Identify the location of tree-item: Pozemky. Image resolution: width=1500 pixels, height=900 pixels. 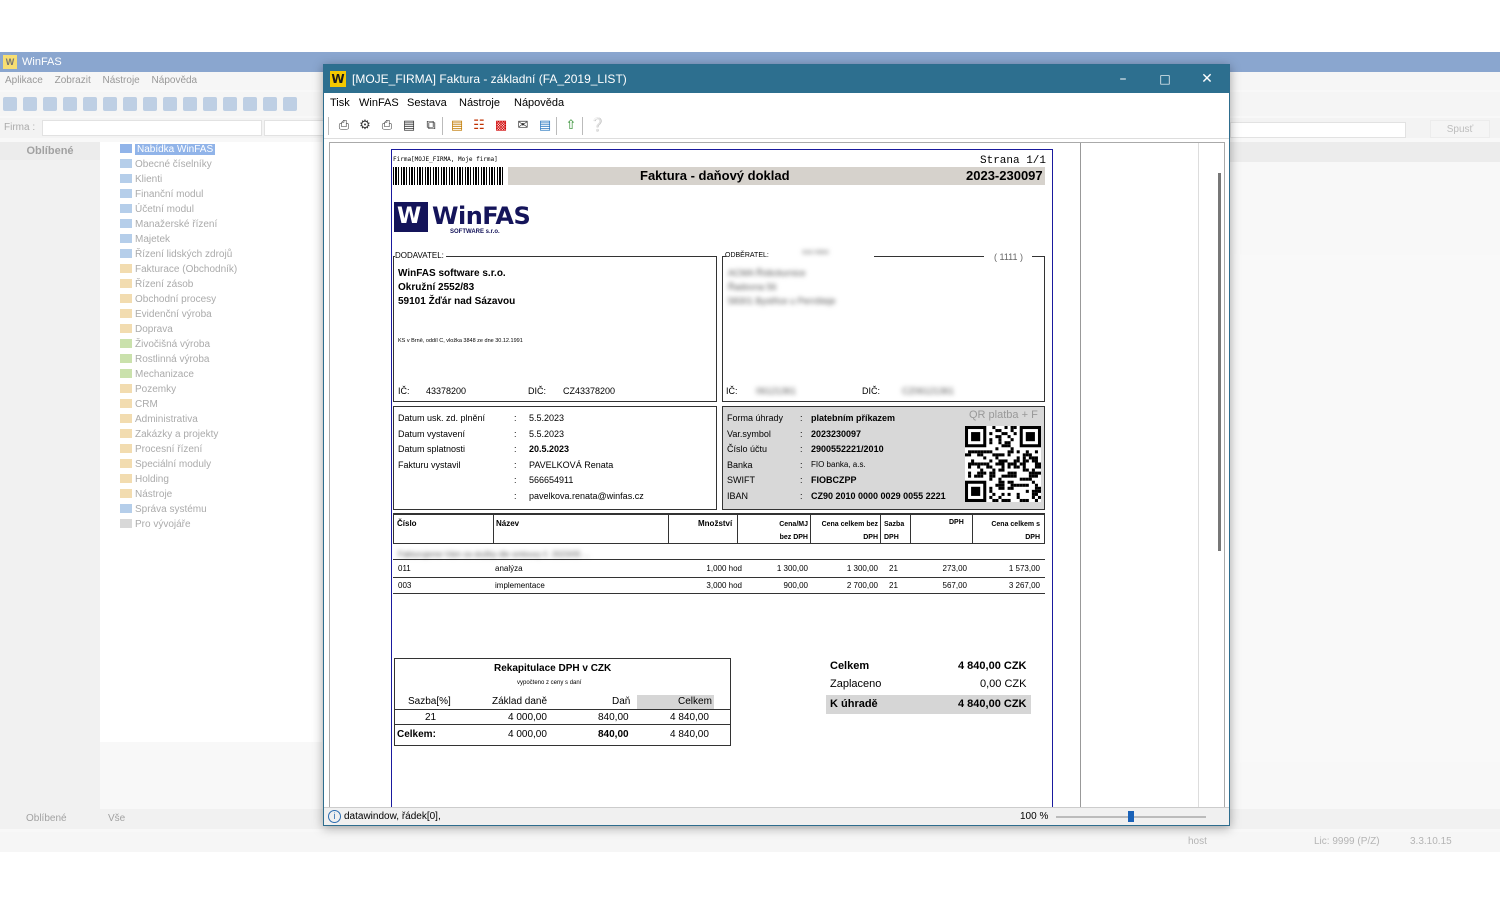
(211, 389).